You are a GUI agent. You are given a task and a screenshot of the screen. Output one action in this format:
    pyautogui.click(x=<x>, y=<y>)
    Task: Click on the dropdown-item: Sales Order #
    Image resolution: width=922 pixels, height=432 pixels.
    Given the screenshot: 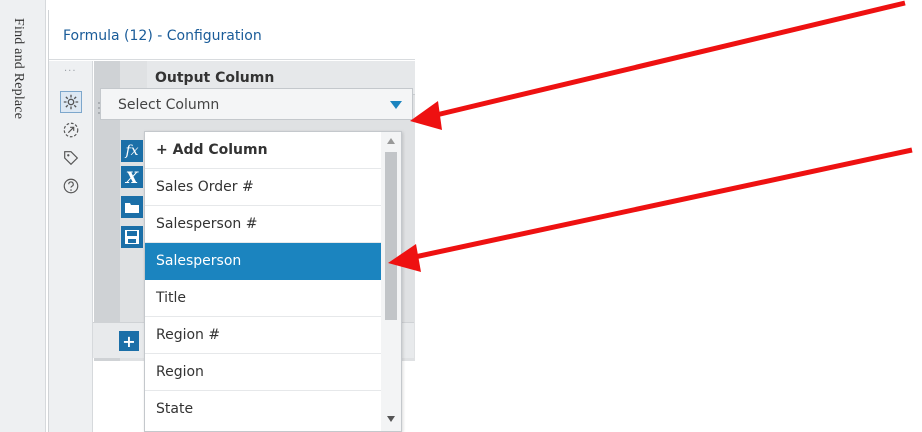 What is the action you would take?
    pyautogui.click(x=264, y=187)
    